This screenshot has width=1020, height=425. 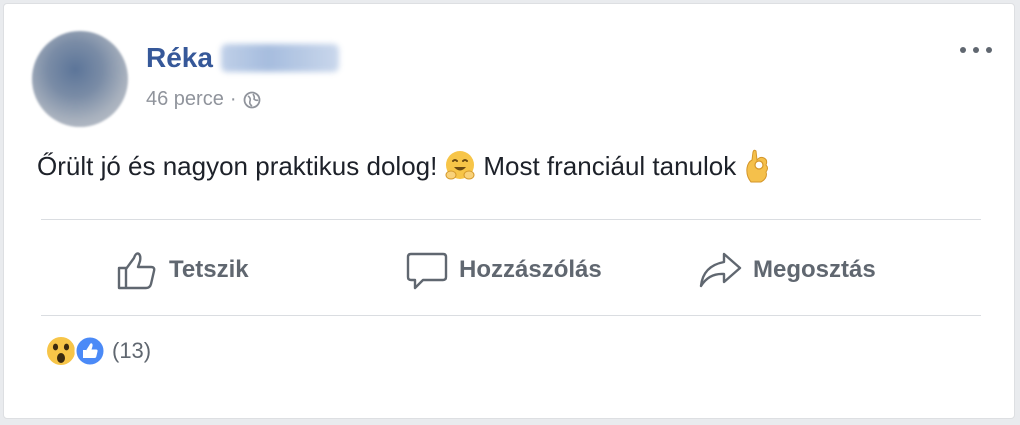 I want to click on divider-top, so click(x=511, y=219).